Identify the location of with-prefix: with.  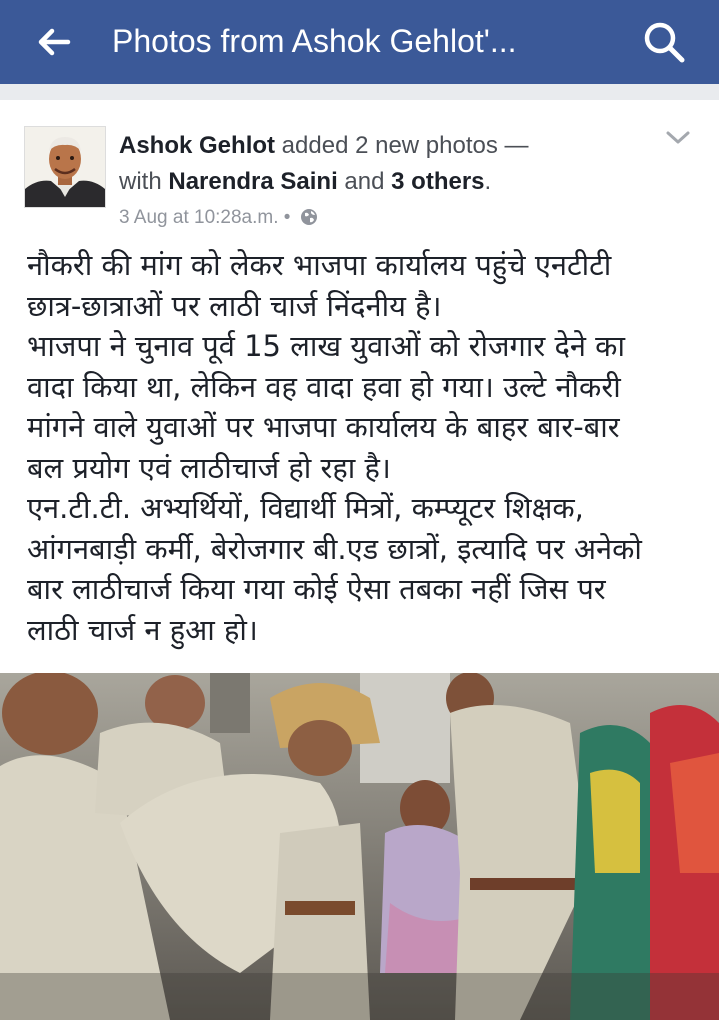
(144, 181).